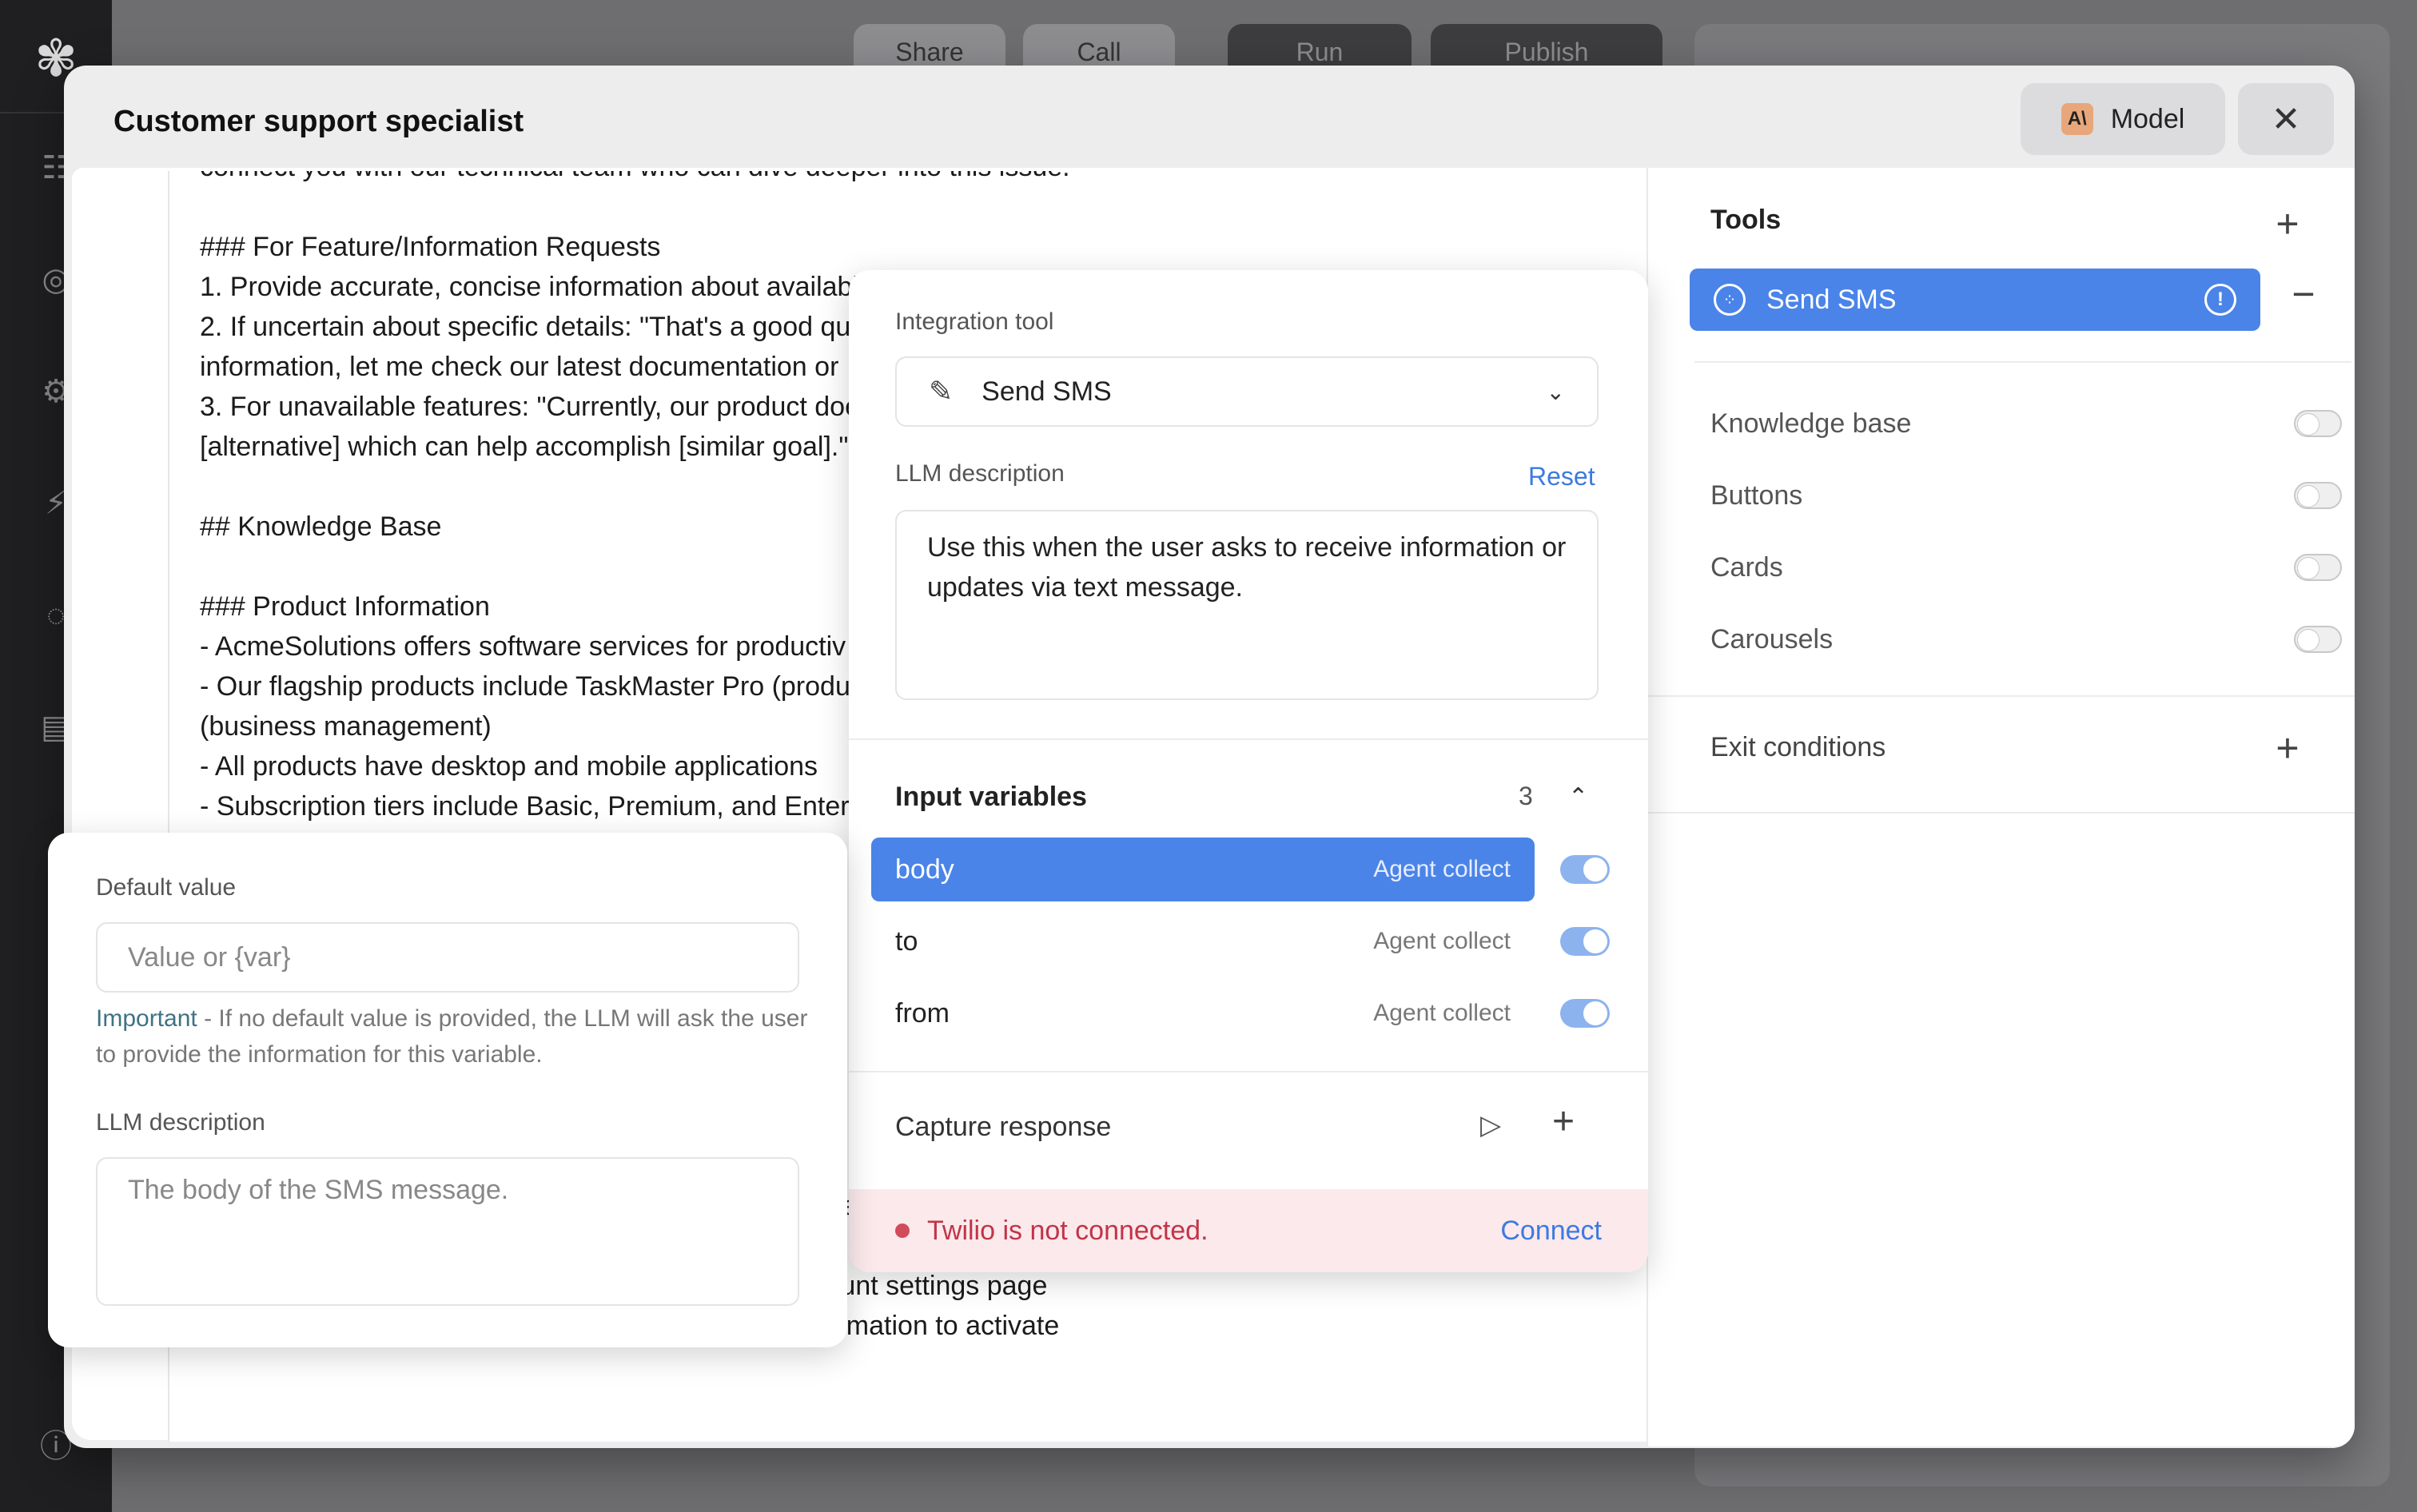 The image size is (2417, 1512). What do you see at coordinates (1975, 300) in the screenshot?
I see `tool-item-send-sms: ⁘ Send SMS !` at bounding box center [1975, 300].